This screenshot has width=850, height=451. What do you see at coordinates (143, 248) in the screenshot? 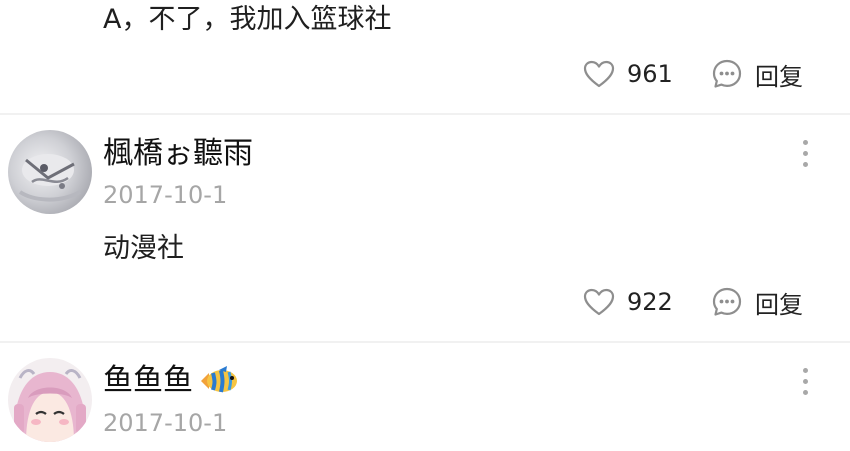
I see `comment-text: 动漫社` at bounding box center [143, 248].